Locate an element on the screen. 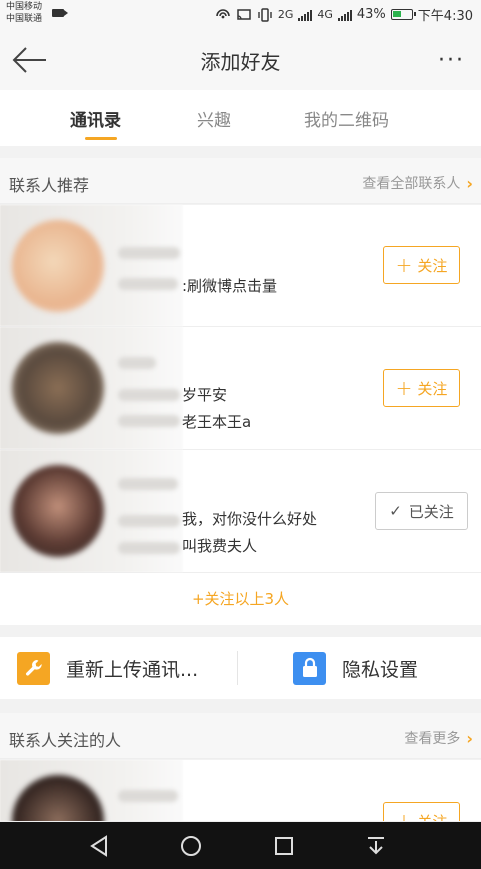  divider is located at coordinates (237, 668).